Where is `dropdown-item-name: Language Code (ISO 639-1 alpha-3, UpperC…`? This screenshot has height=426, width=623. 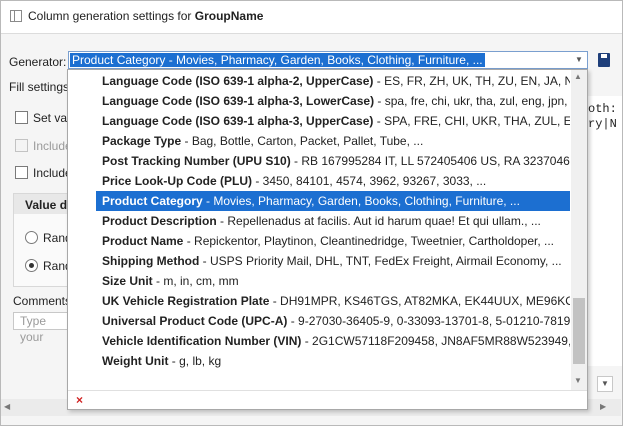
dropdown-item-name: Language Code (ISO 639-1 alpha-3, UpperC… is located at coordinates (238, 121).